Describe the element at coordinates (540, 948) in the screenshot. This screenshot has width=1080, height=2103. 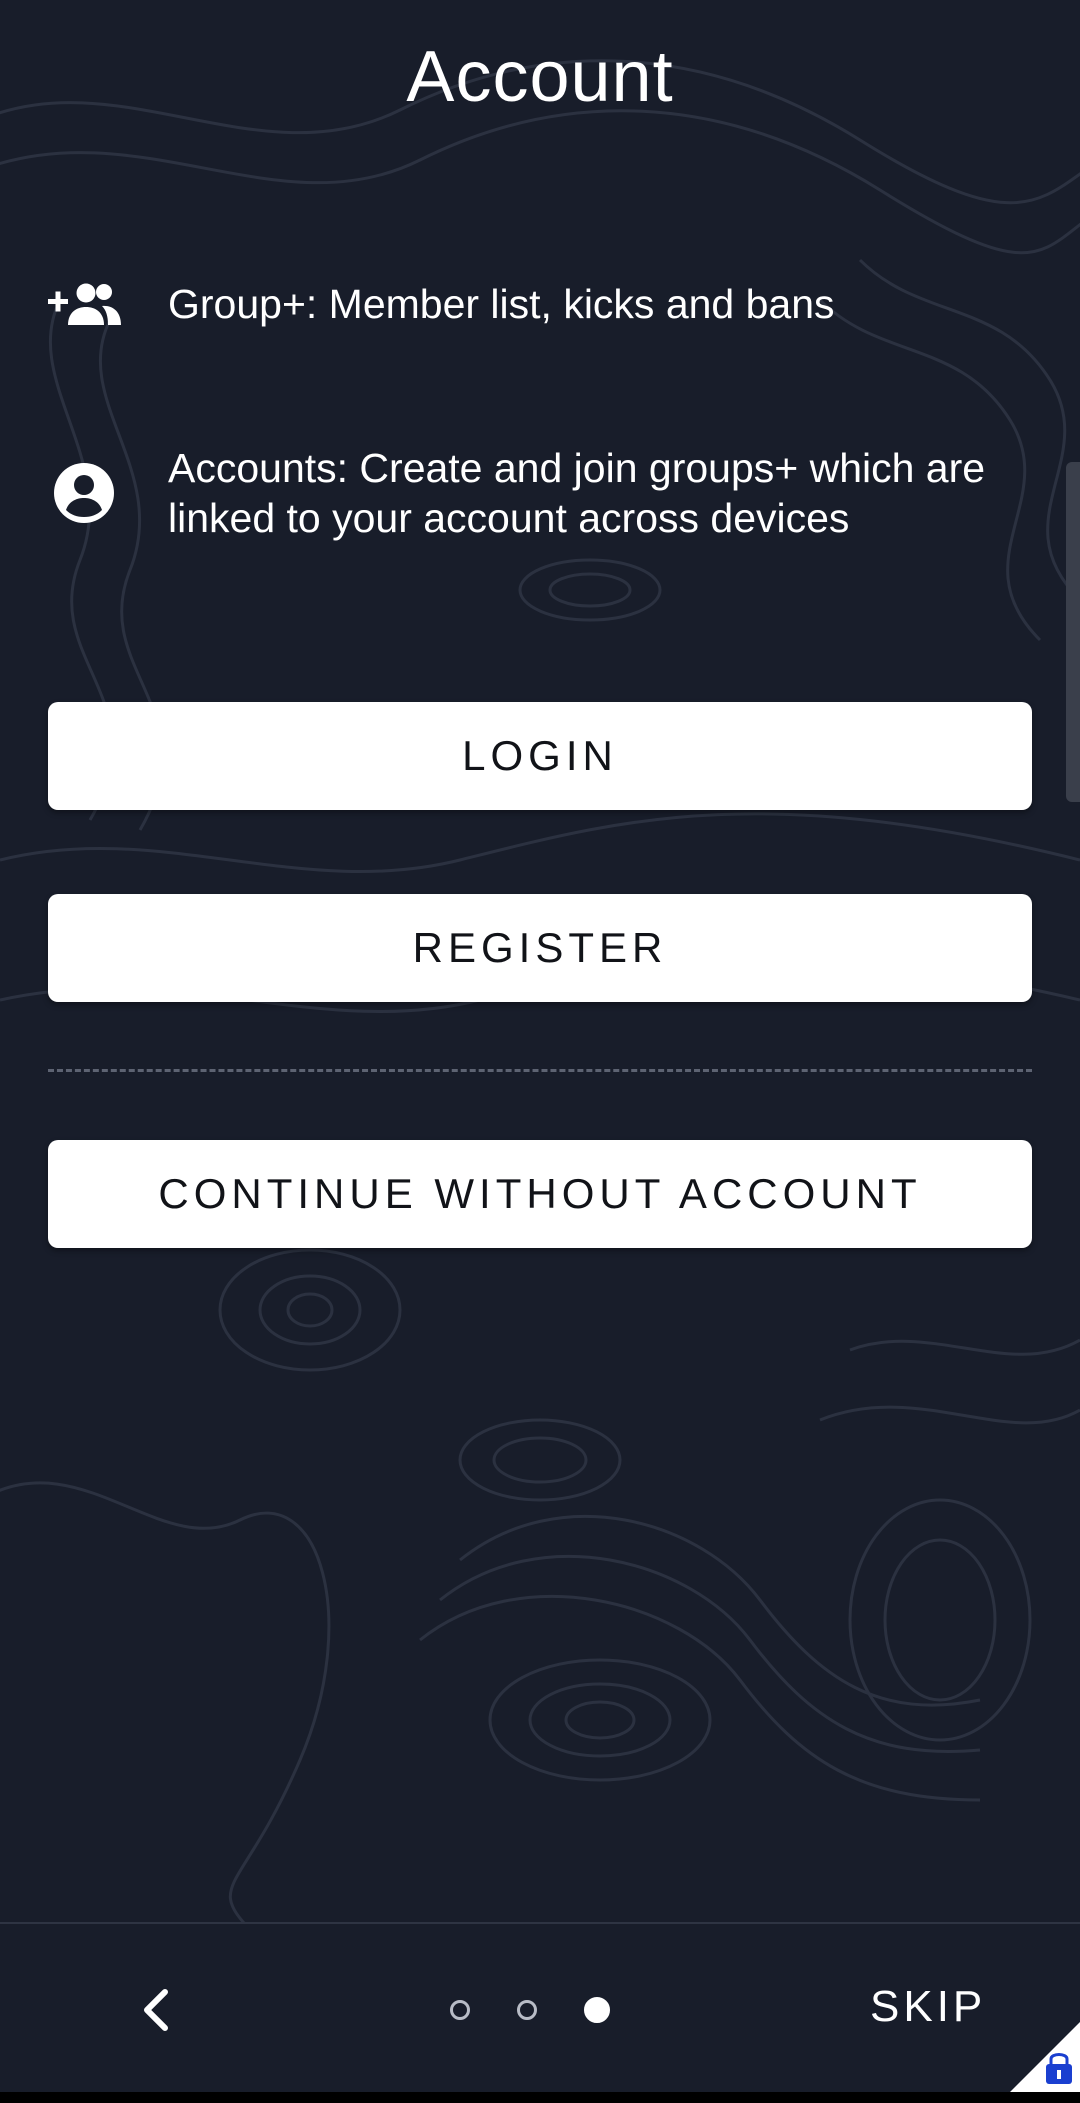
I see `register-button: REGISTER` at that location.